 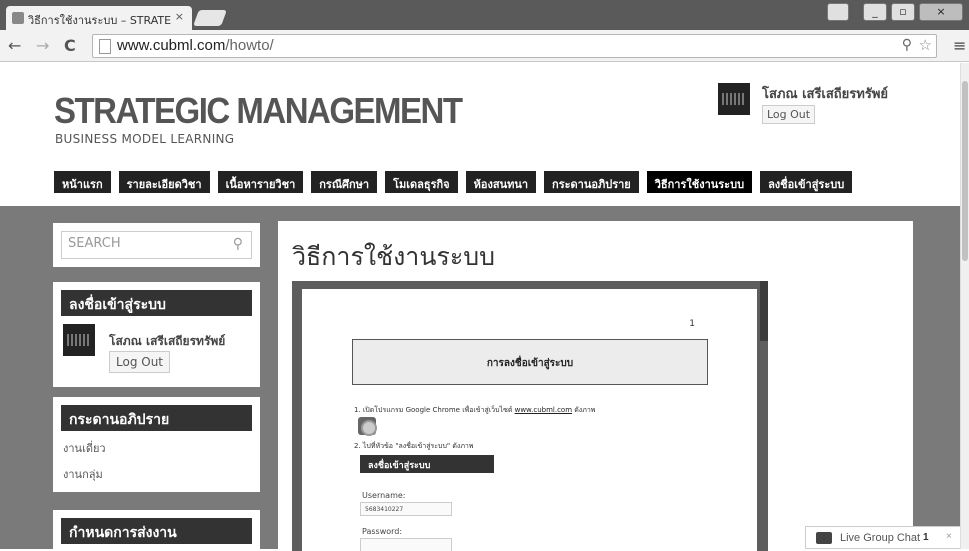 What do you see at coordinates (907, 45) in the screenshot?
I see `zoom-icon: ⚲` at bounding box center [907, 45].